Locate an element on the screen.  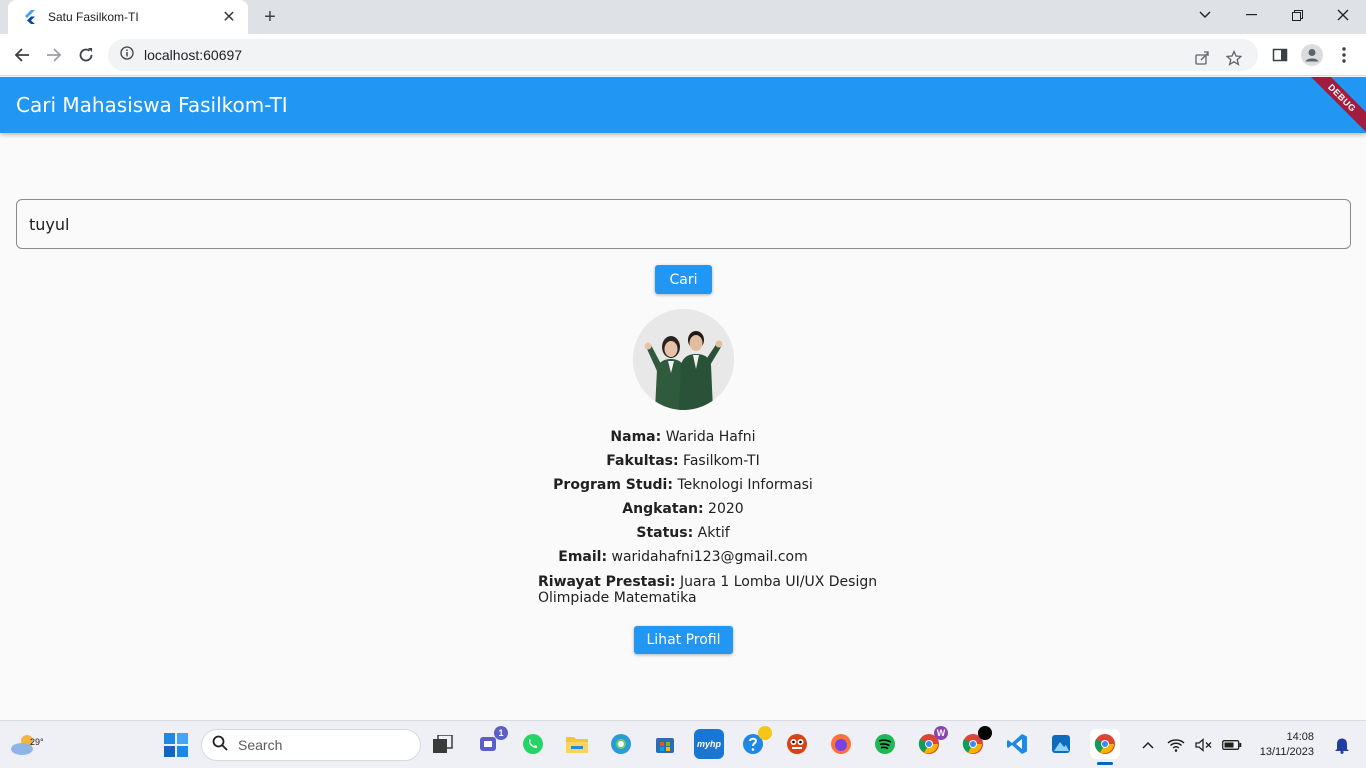
game-app-icon is located at coordinates (797, 744).